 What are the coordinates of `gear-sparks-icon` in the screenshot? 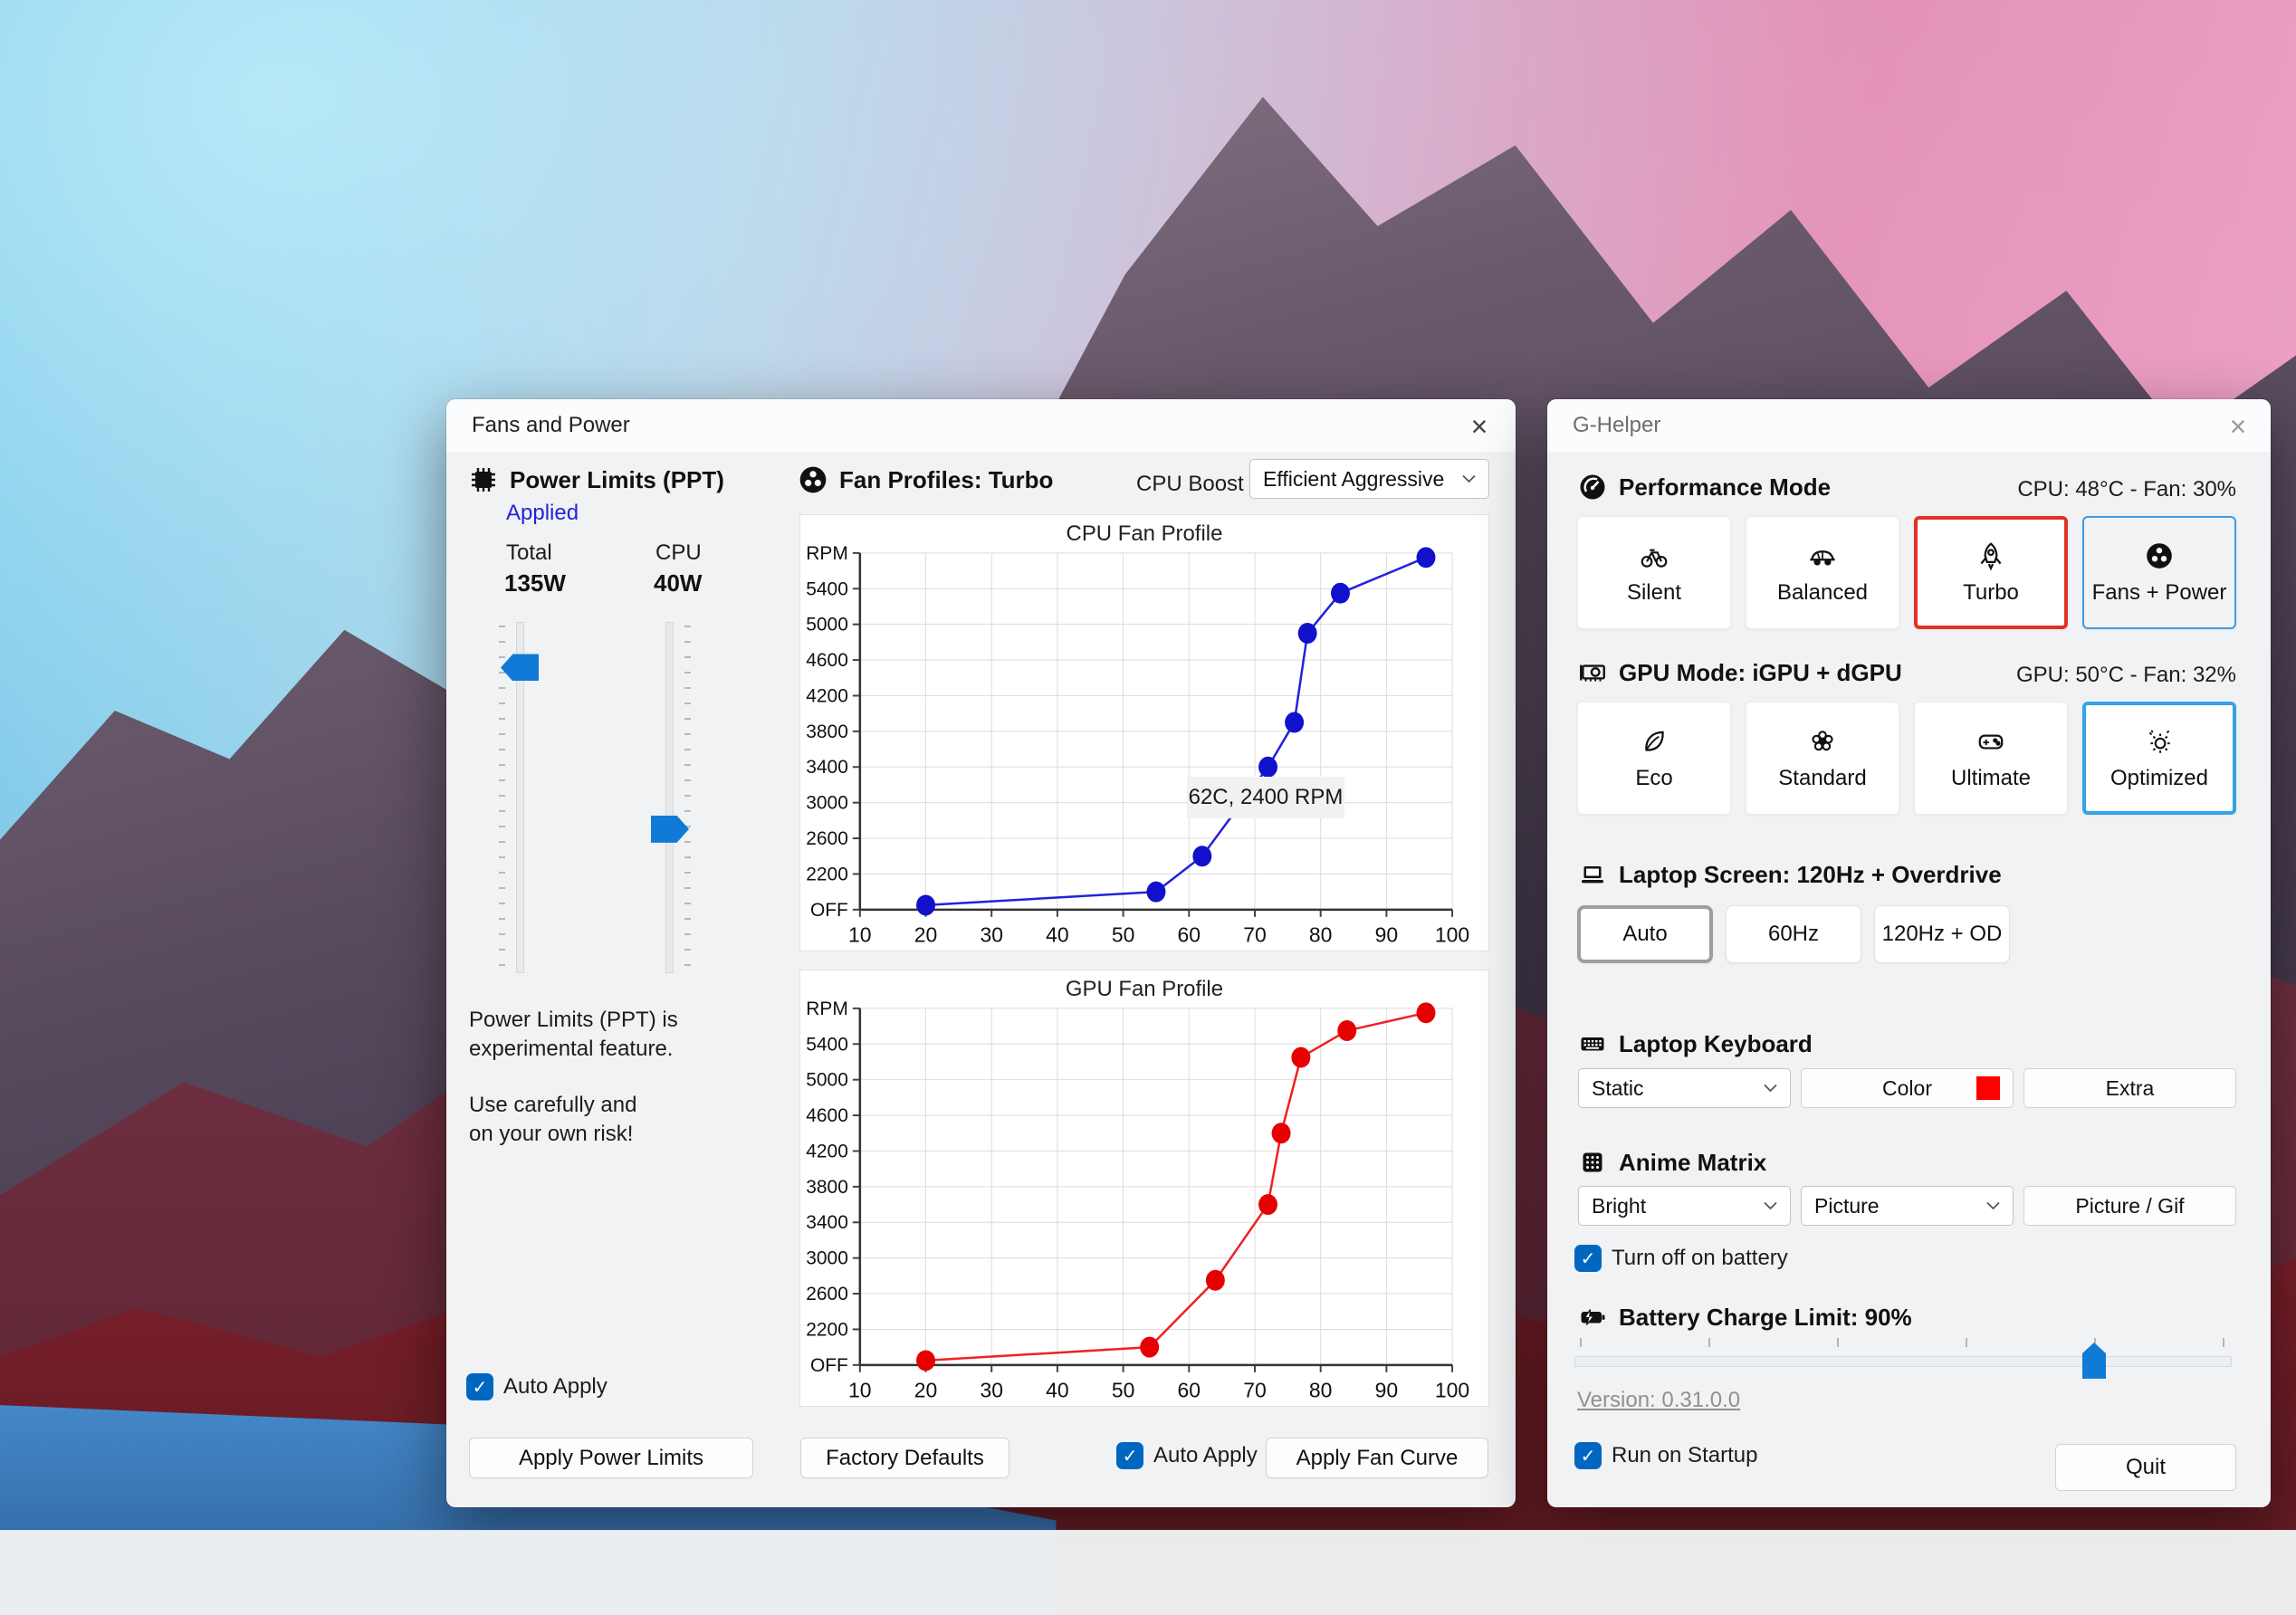 It's located at (2160, 741).